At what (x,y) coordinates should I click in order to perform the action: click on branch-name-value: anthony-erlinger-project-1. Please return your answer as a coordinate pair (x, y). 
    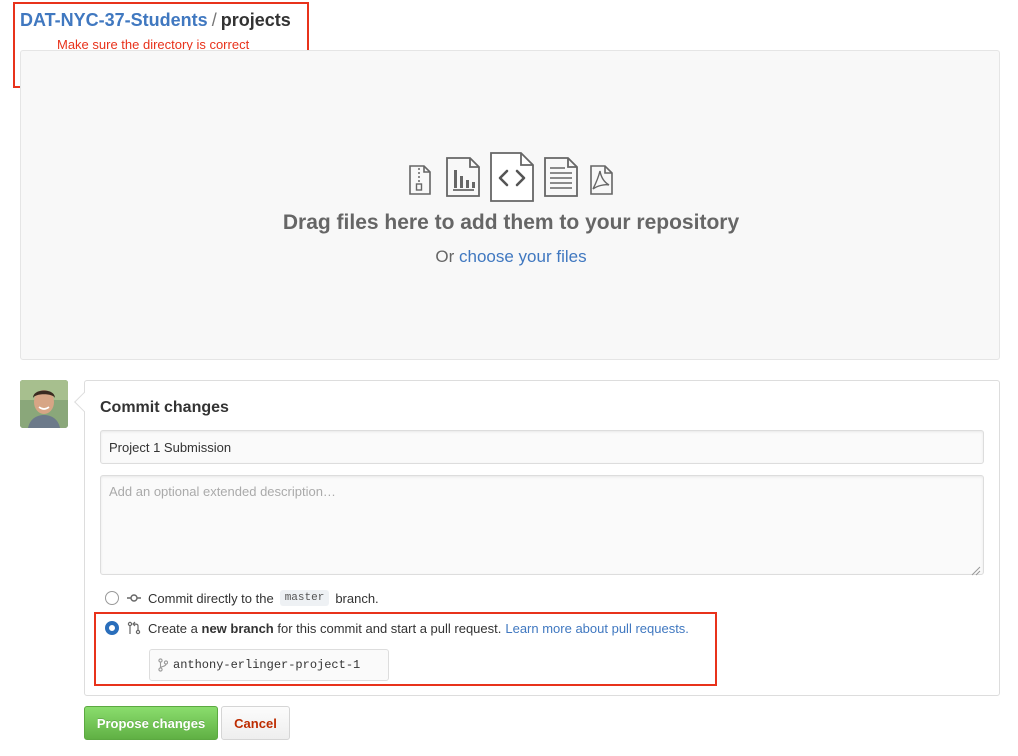
    Looking at the image, I should click on (267, 665).